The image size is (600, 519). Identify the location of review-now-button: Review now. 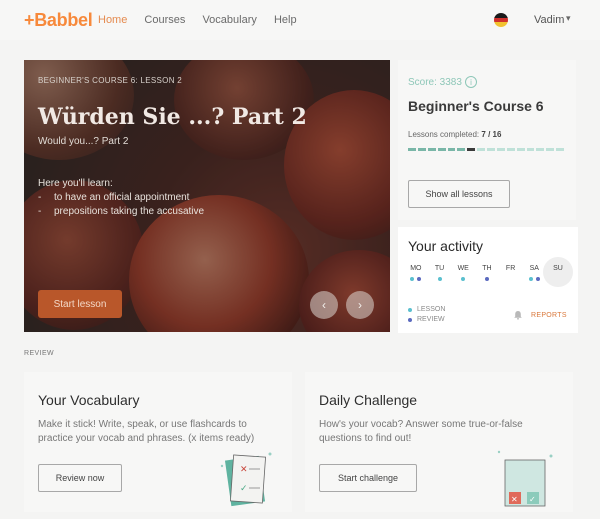
(80, 478).